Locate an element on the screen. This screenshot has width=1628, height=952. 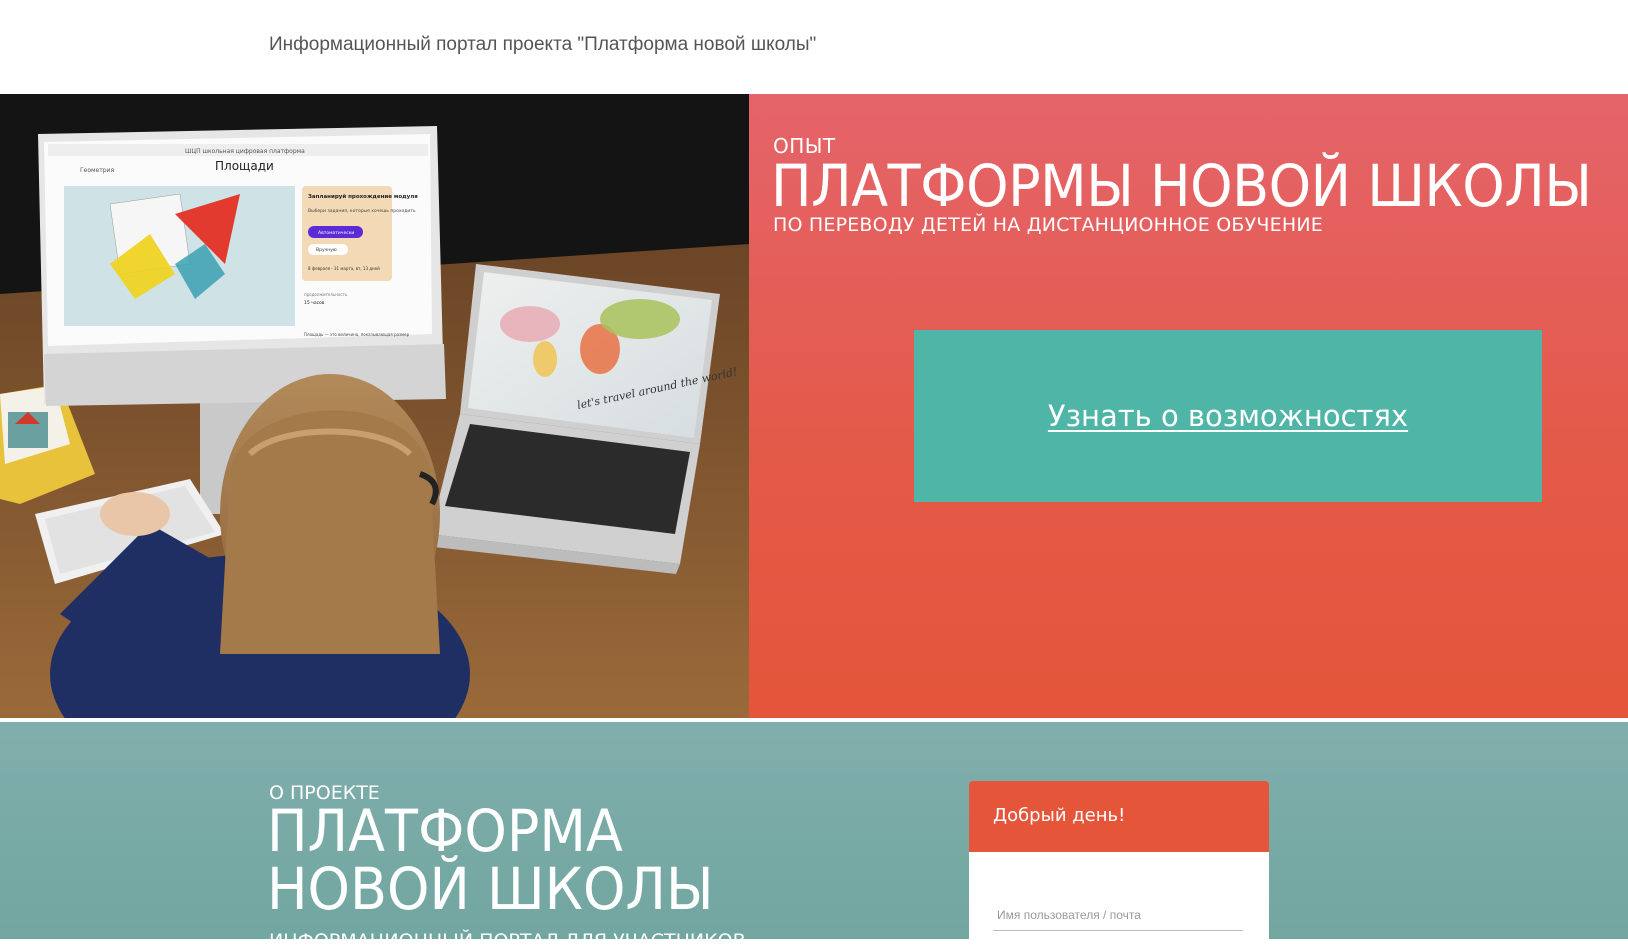
screen-card-text: Выбери задания, которые хочешь проходить is located at coordinates (362, 211).